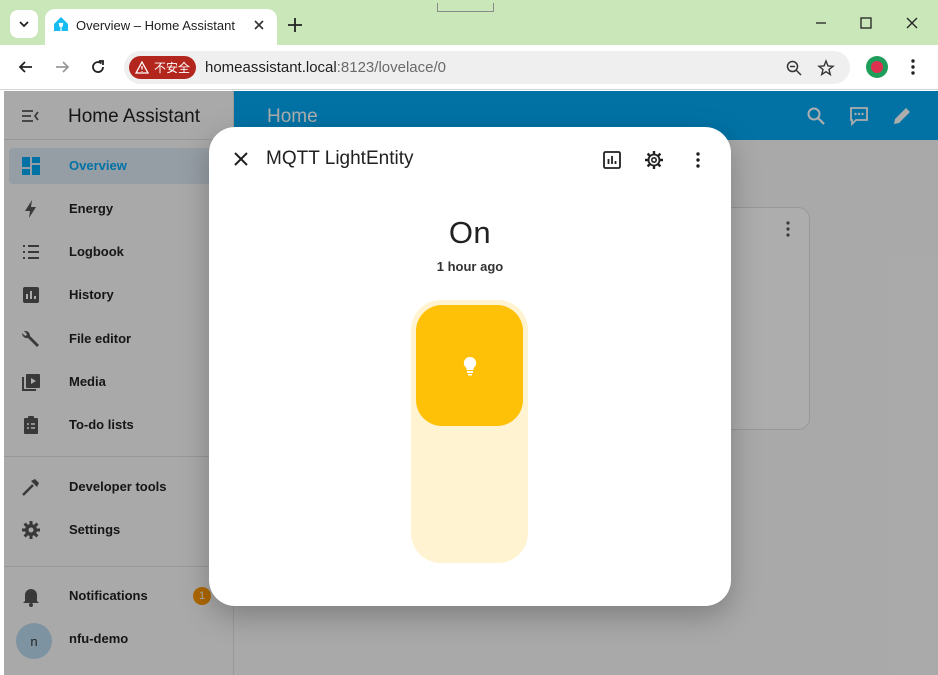  I want to click on url-path: :8123/lovelace/0, so click(391, 67).